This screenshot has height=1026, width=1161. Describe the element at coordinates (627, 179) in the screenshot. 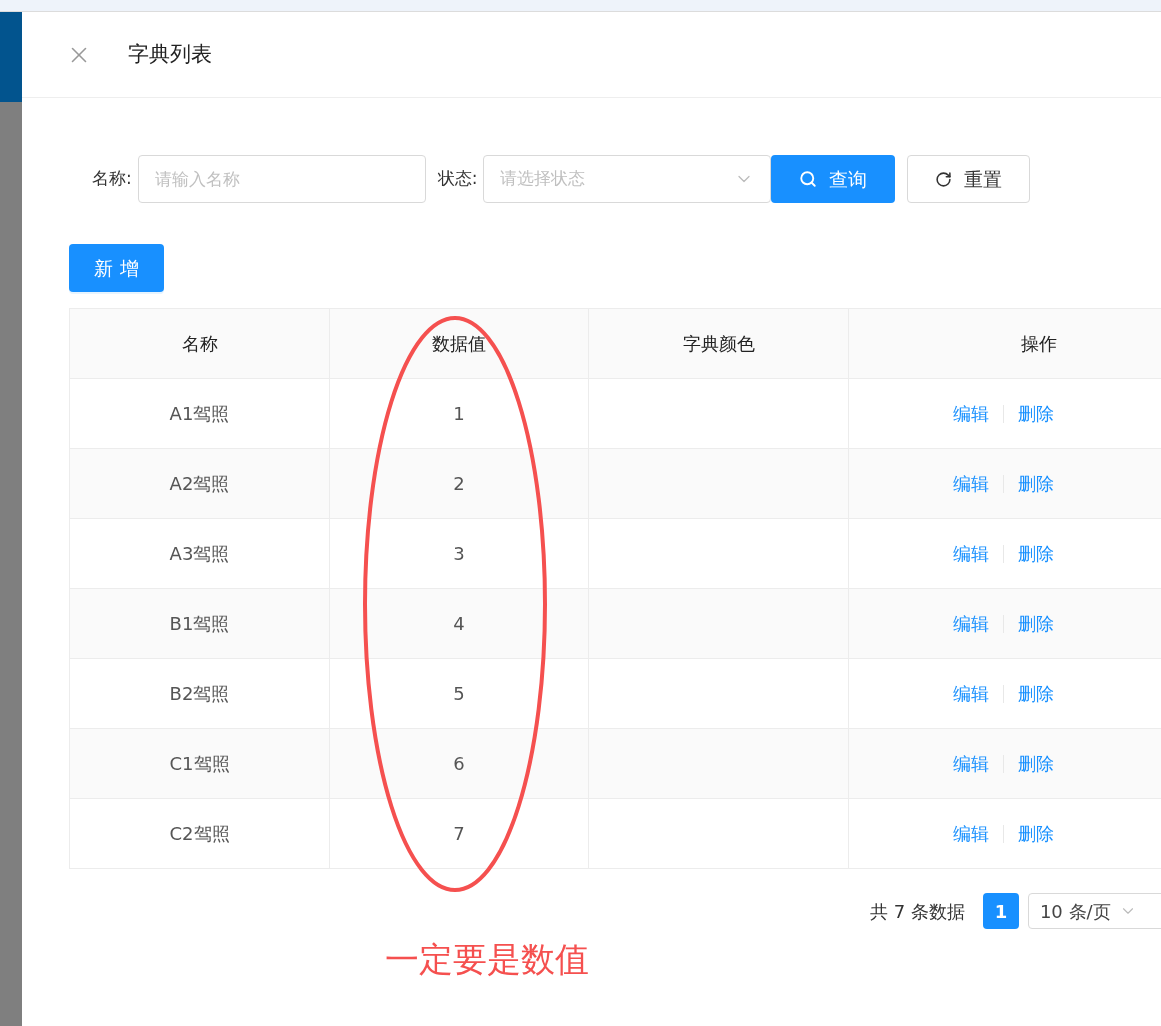

I see `status-select-field: 请选择状态` at that location.